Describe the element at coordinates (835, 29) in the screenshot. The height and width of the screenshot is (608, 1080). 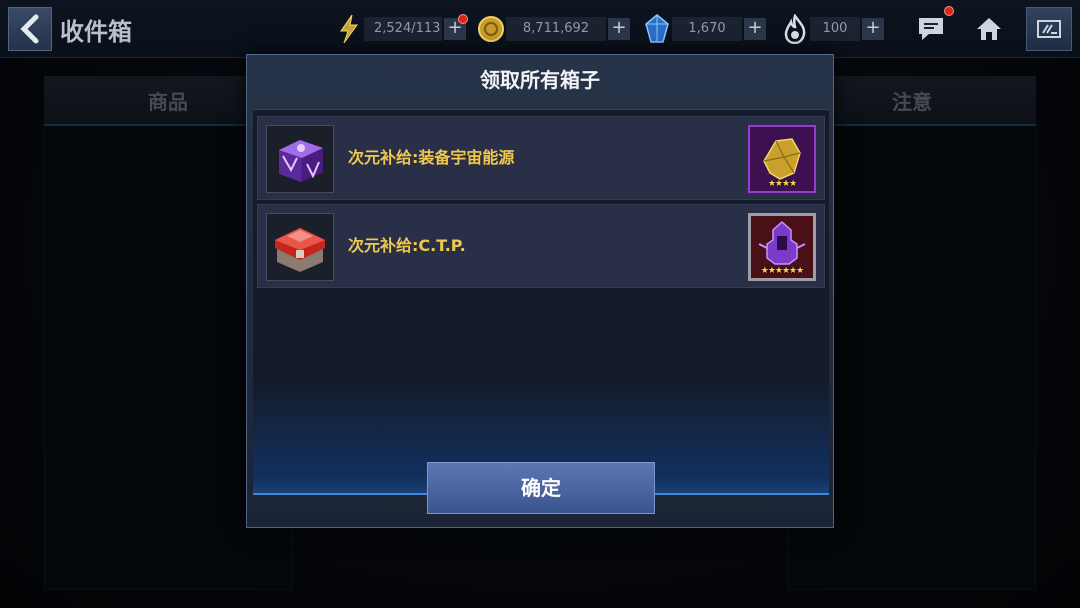
I see `stamina-value: 100` at that location.